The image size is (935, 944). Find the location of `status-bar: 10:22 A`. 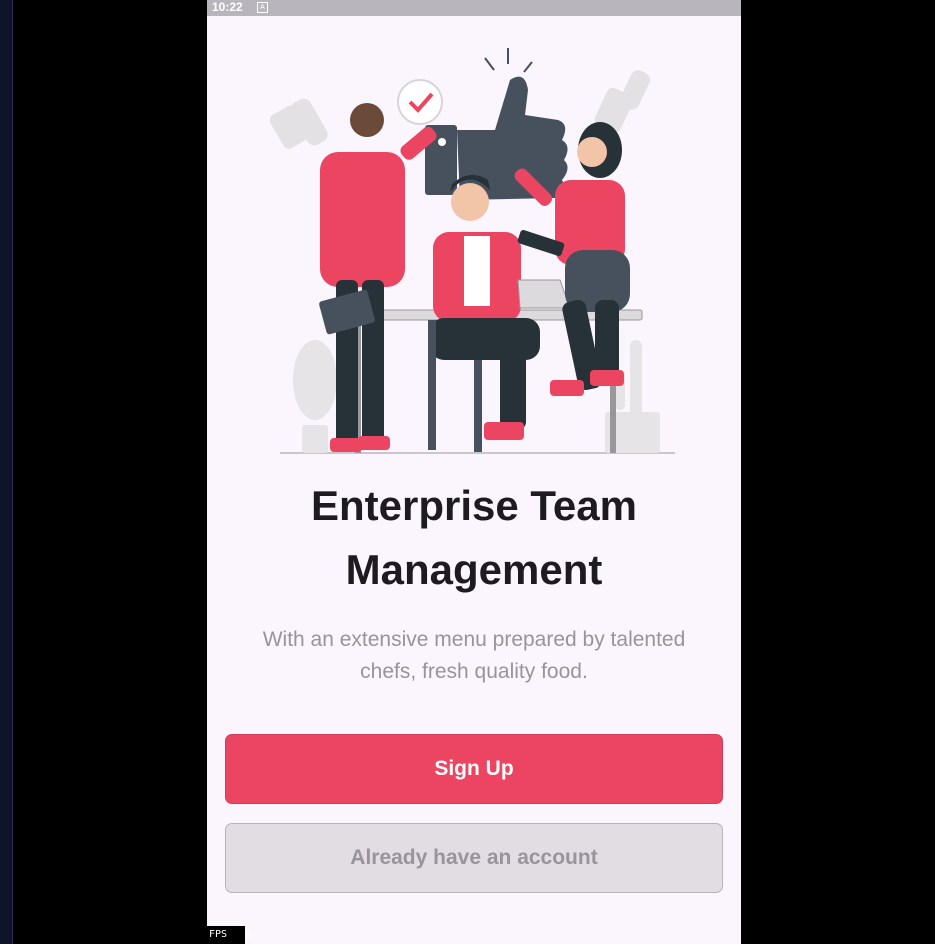

status-bar: 10:22 A is located at coordinates (474, 8).